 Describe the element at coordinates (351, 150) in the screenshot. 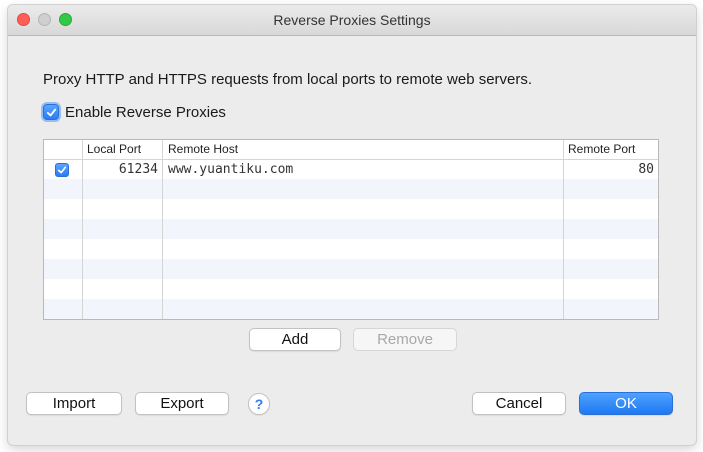

I see `table-header: Local Port Remote Host Remote Port` at that location.